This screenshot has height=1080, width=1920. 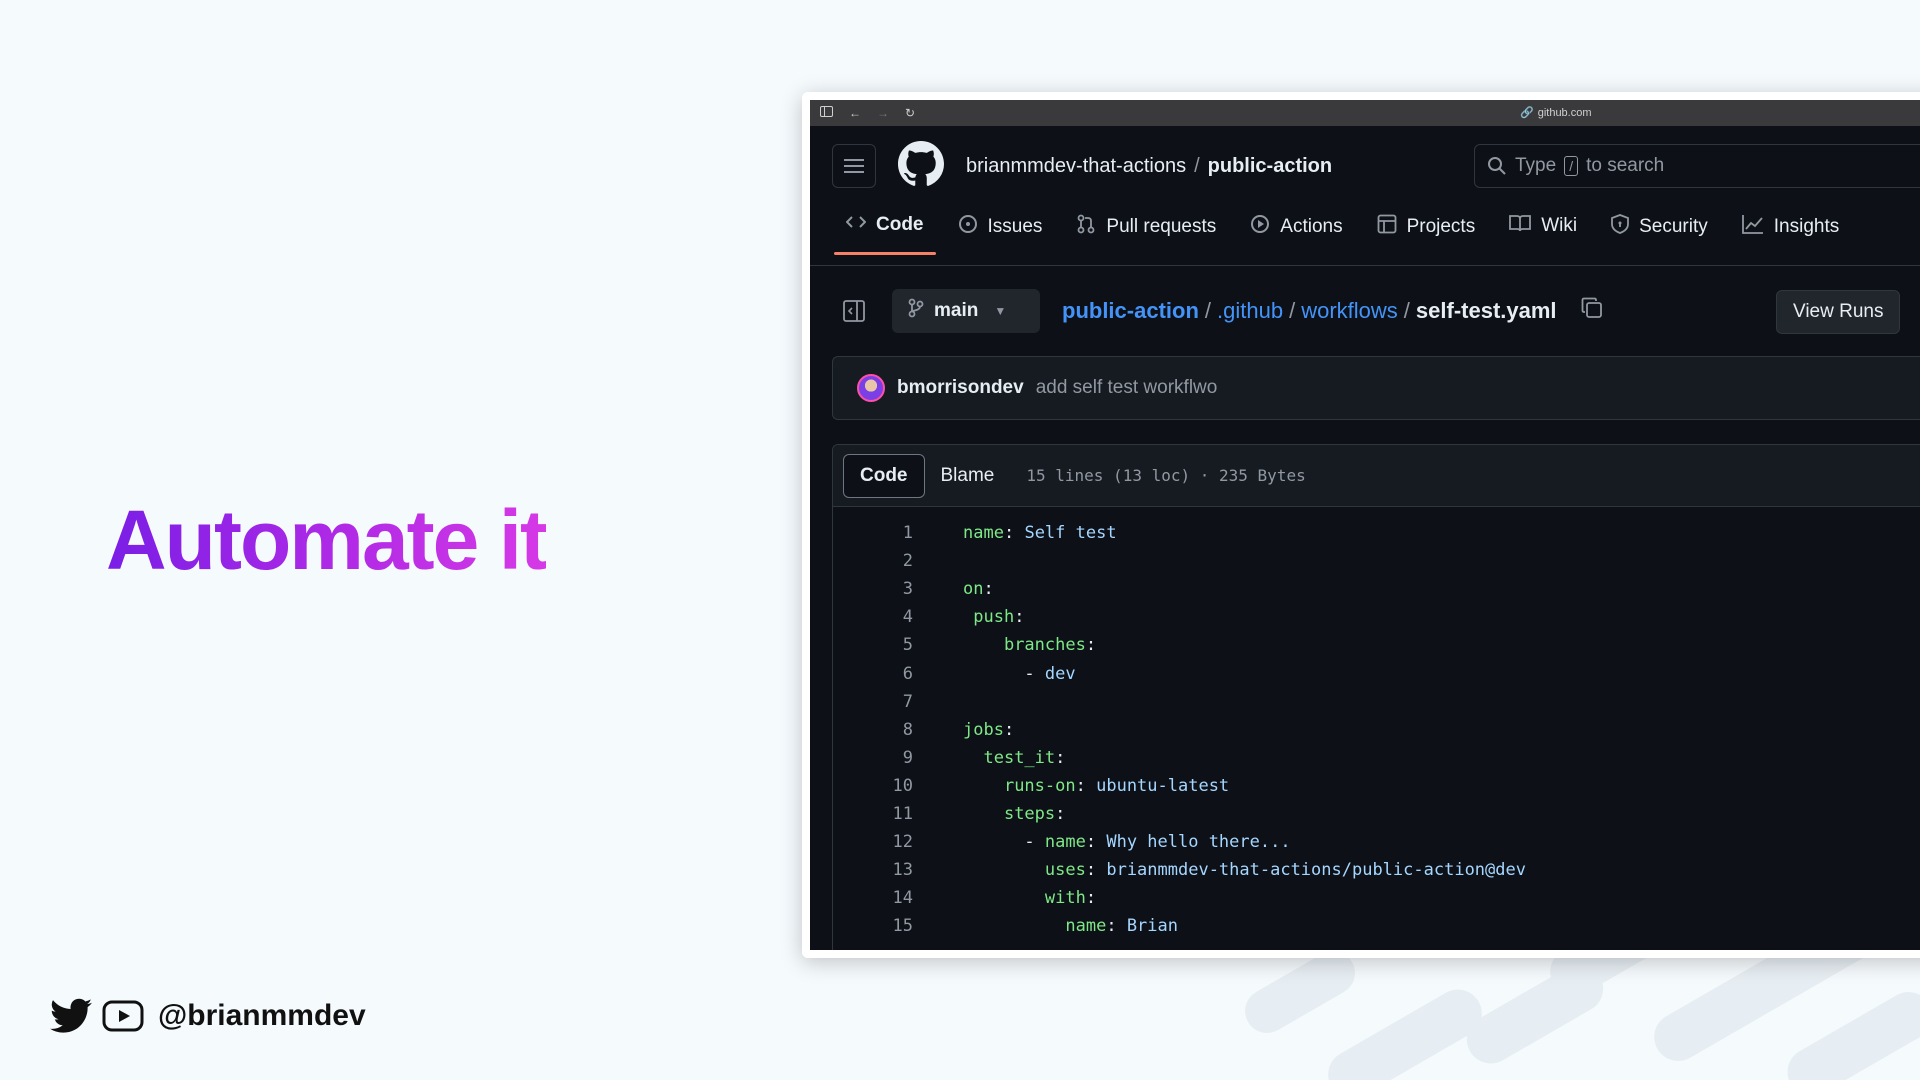 I want to click on tab-label: Wiki, so click(x=1559, y=225).